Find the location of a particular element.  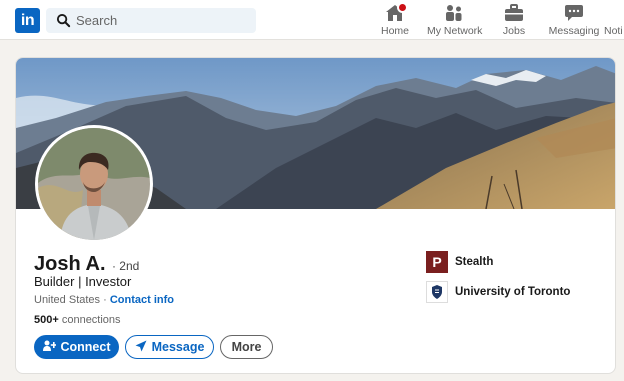

nav-notifications: Noti is located at coordinates (614, 21).